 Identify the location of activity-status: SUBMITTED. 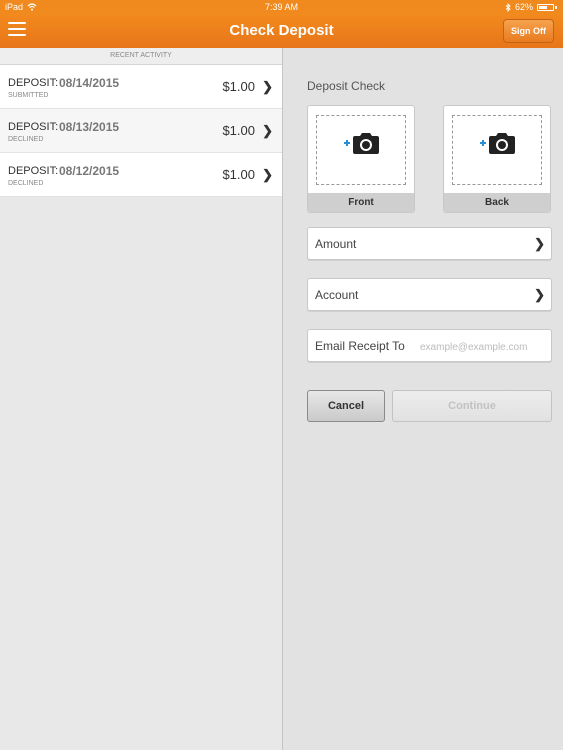
(28, 95).